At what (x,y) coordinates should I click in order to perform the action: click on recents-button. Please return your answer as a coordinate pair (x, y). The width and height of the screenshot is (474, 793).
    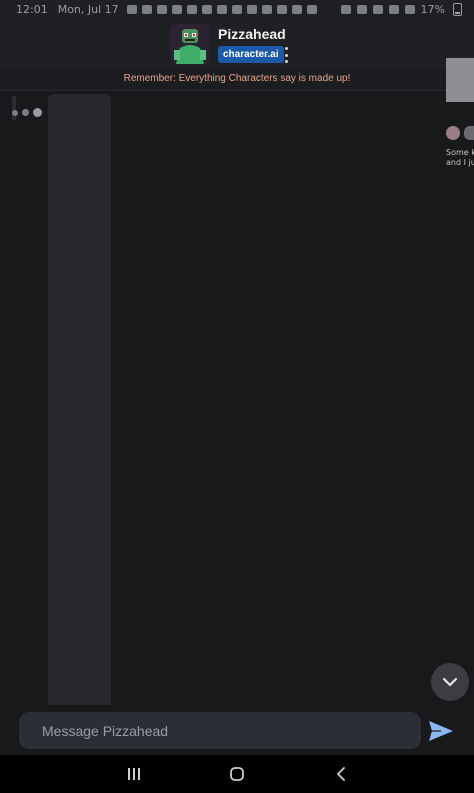
    Looking at the image, I should click on (134, 774).